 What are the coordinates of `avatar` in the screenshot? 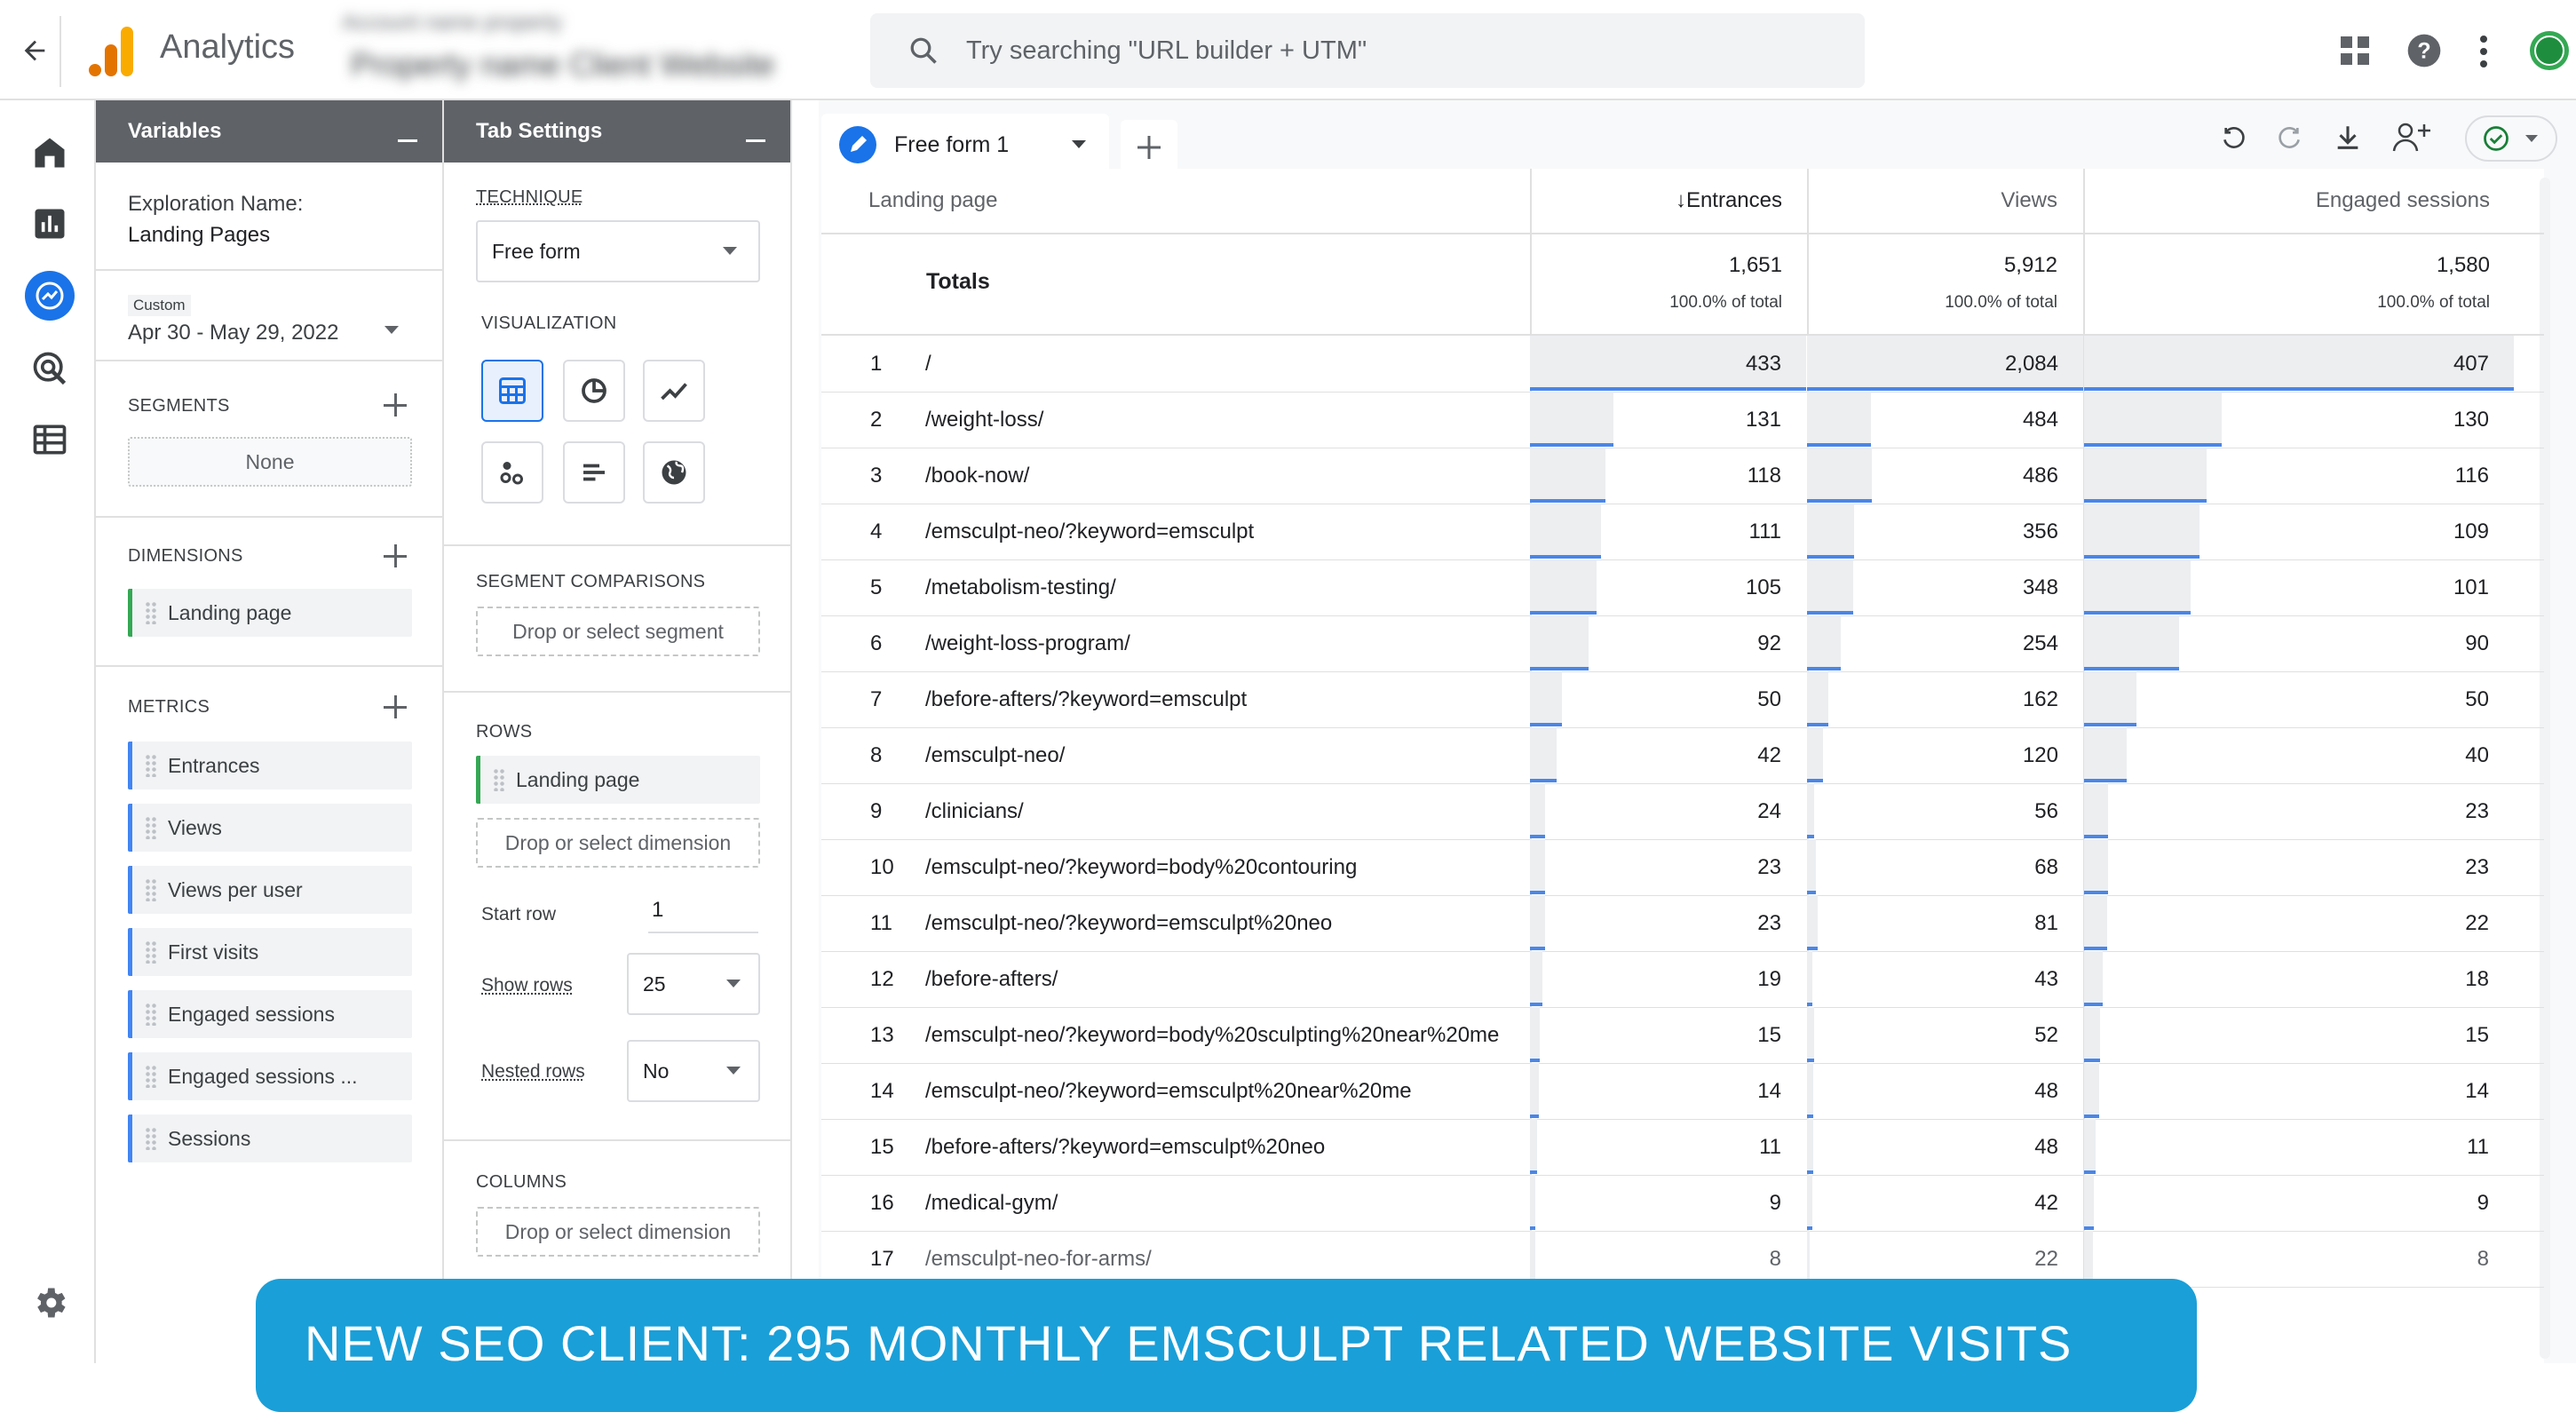 It's located at (2550, 51).